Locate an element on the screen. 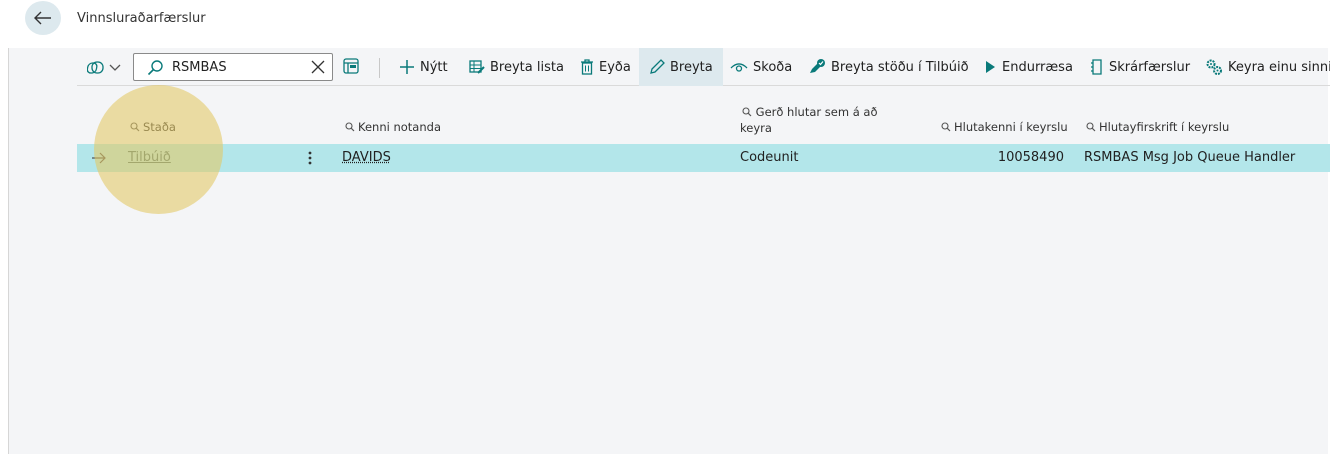 Image resolution: width=1330 pixels, height=454 pixels. view-switch-button is located at coordinates (104, 68).